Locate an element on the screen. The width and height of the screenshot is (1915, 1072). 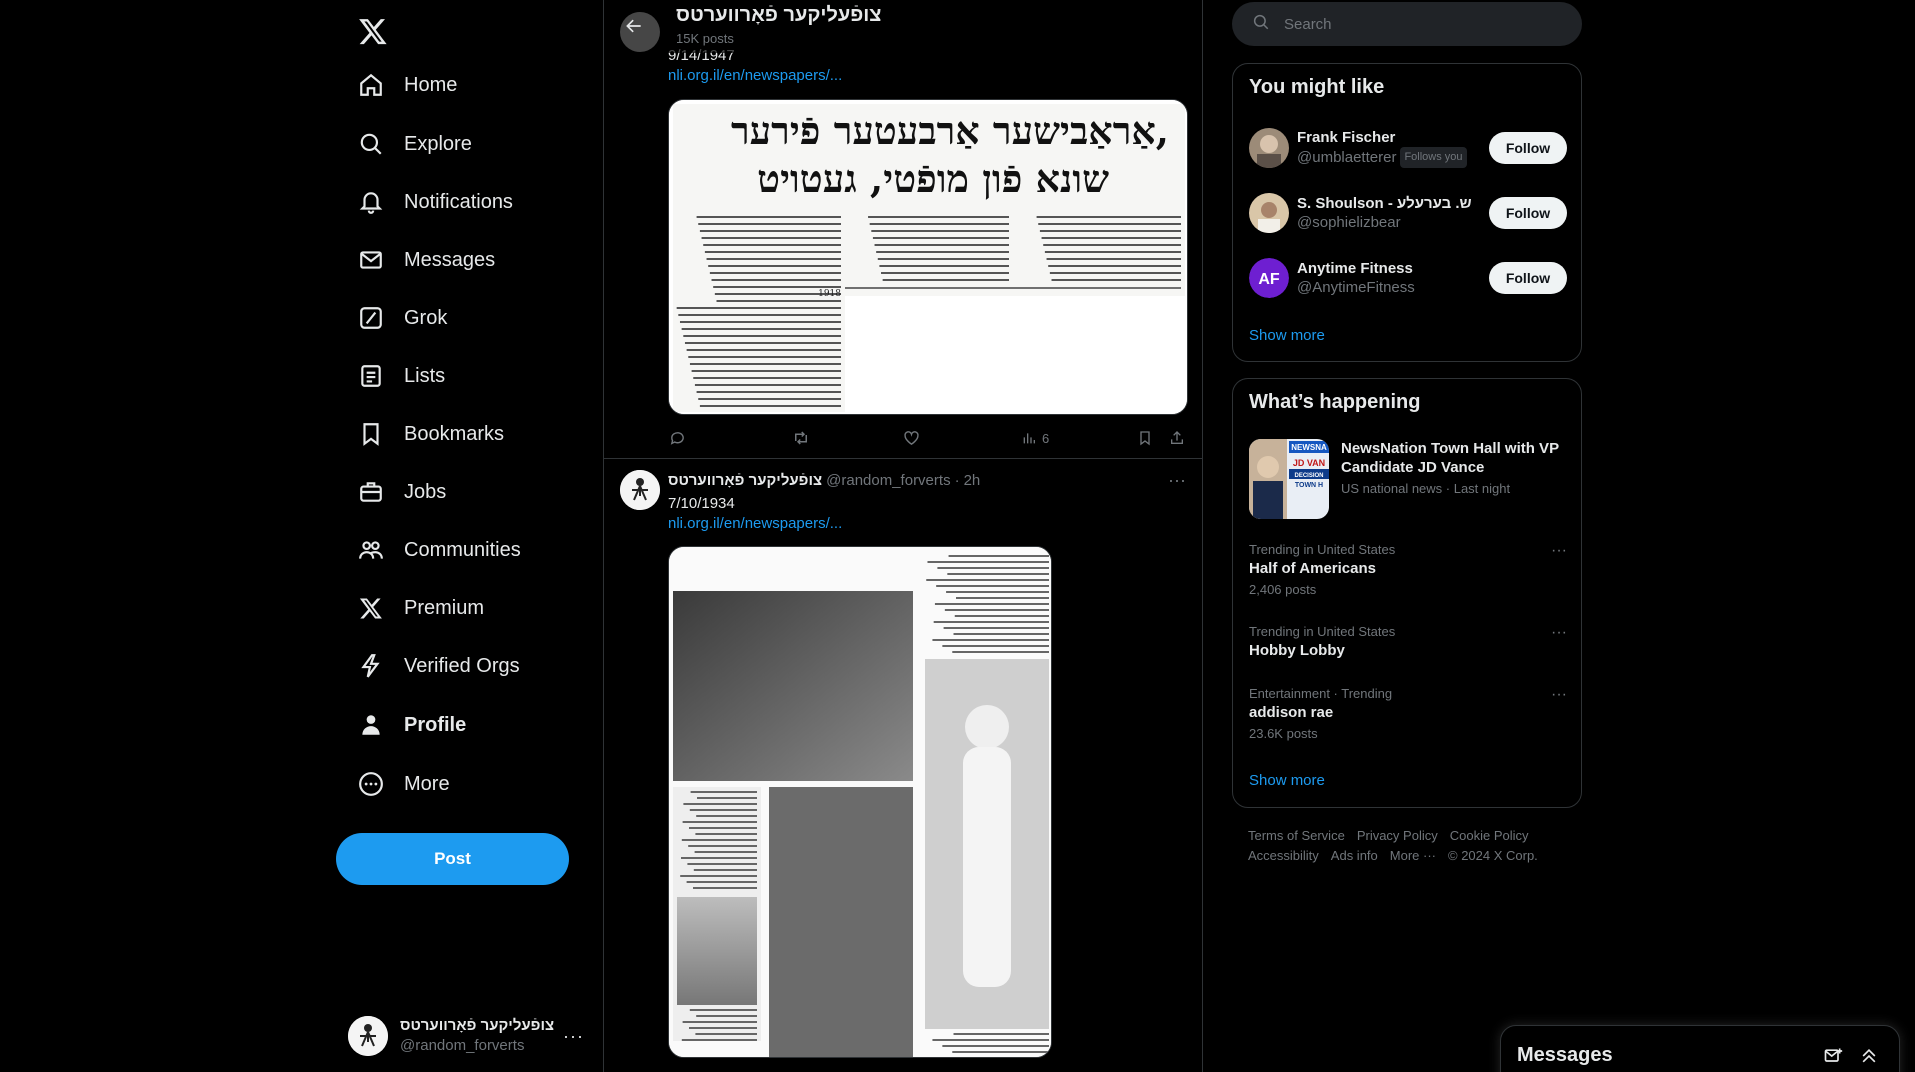
author-handle: @random_forverts is located at coordinates (888, 480).